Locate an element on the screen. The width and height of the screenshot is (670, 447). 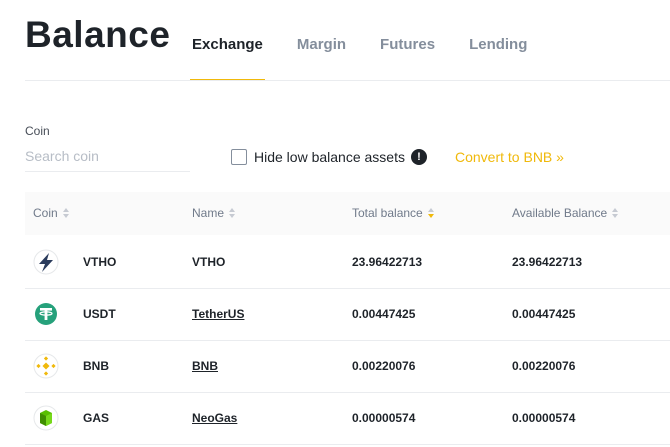
tab-exchange: Exchange is located at coordinates (227, 58).